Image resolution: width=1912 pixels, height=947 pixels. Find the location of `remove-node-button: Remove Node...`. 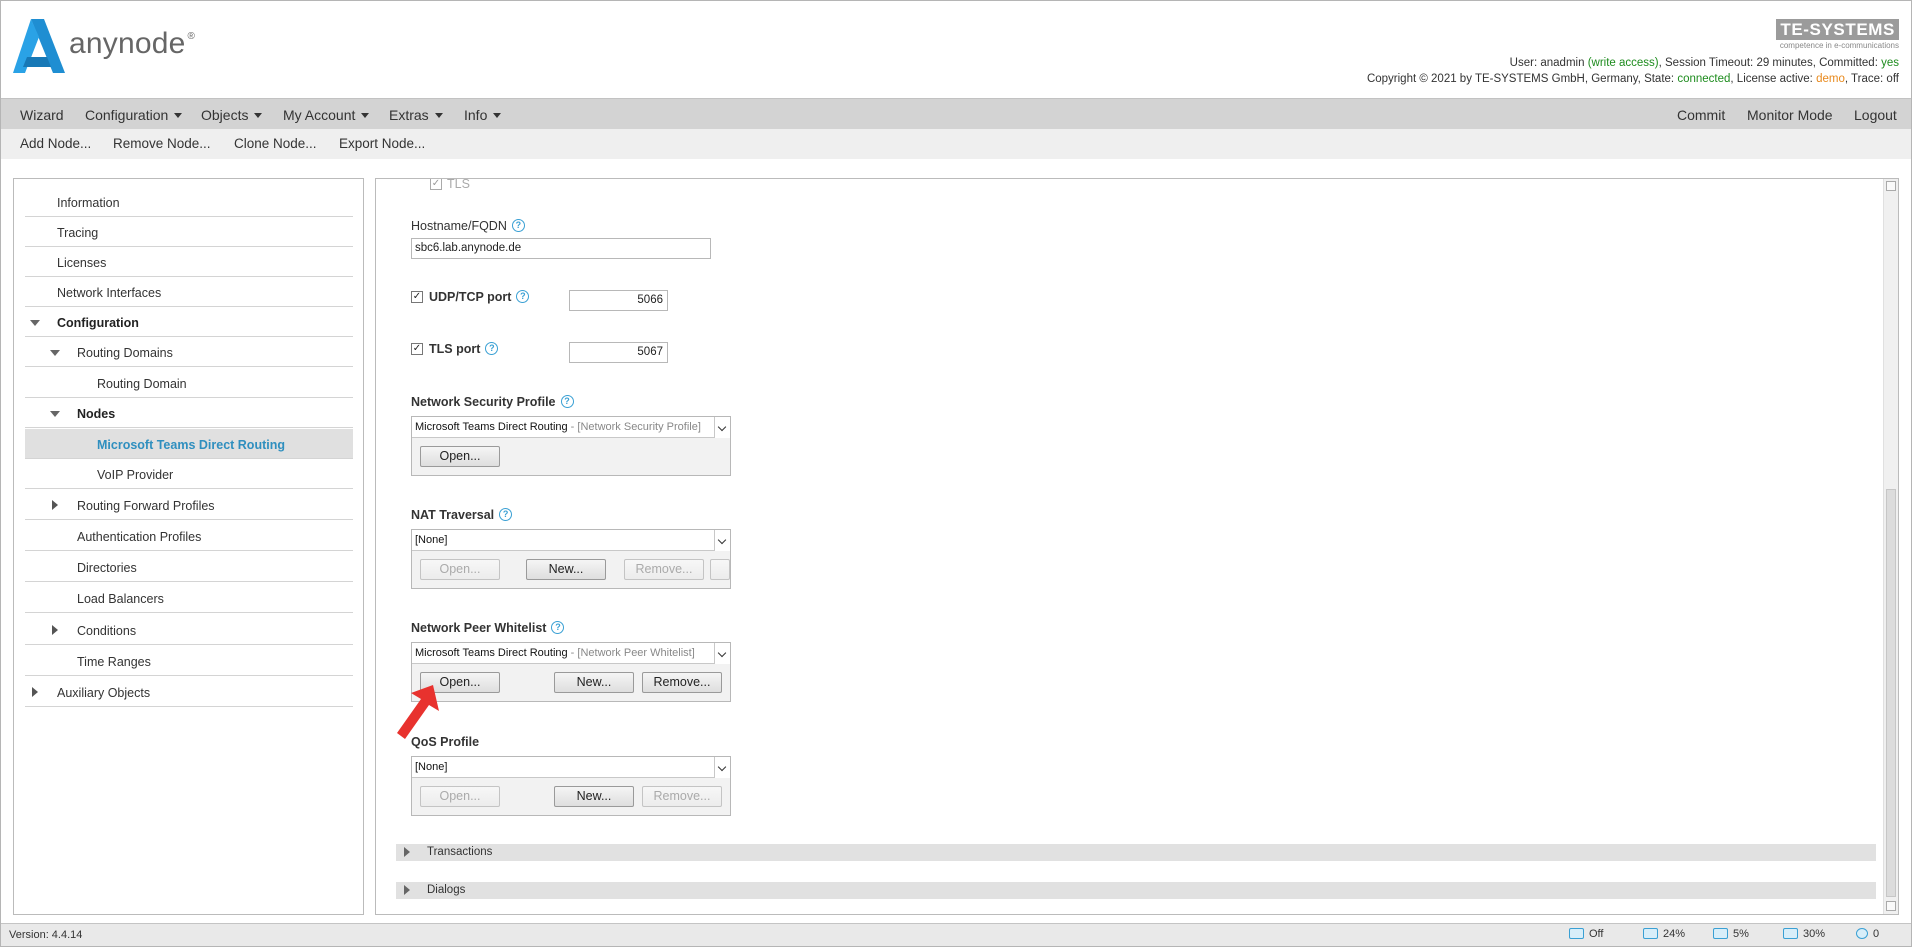

remove-node-button: Remove Node... is located at coordinates (162, 143).